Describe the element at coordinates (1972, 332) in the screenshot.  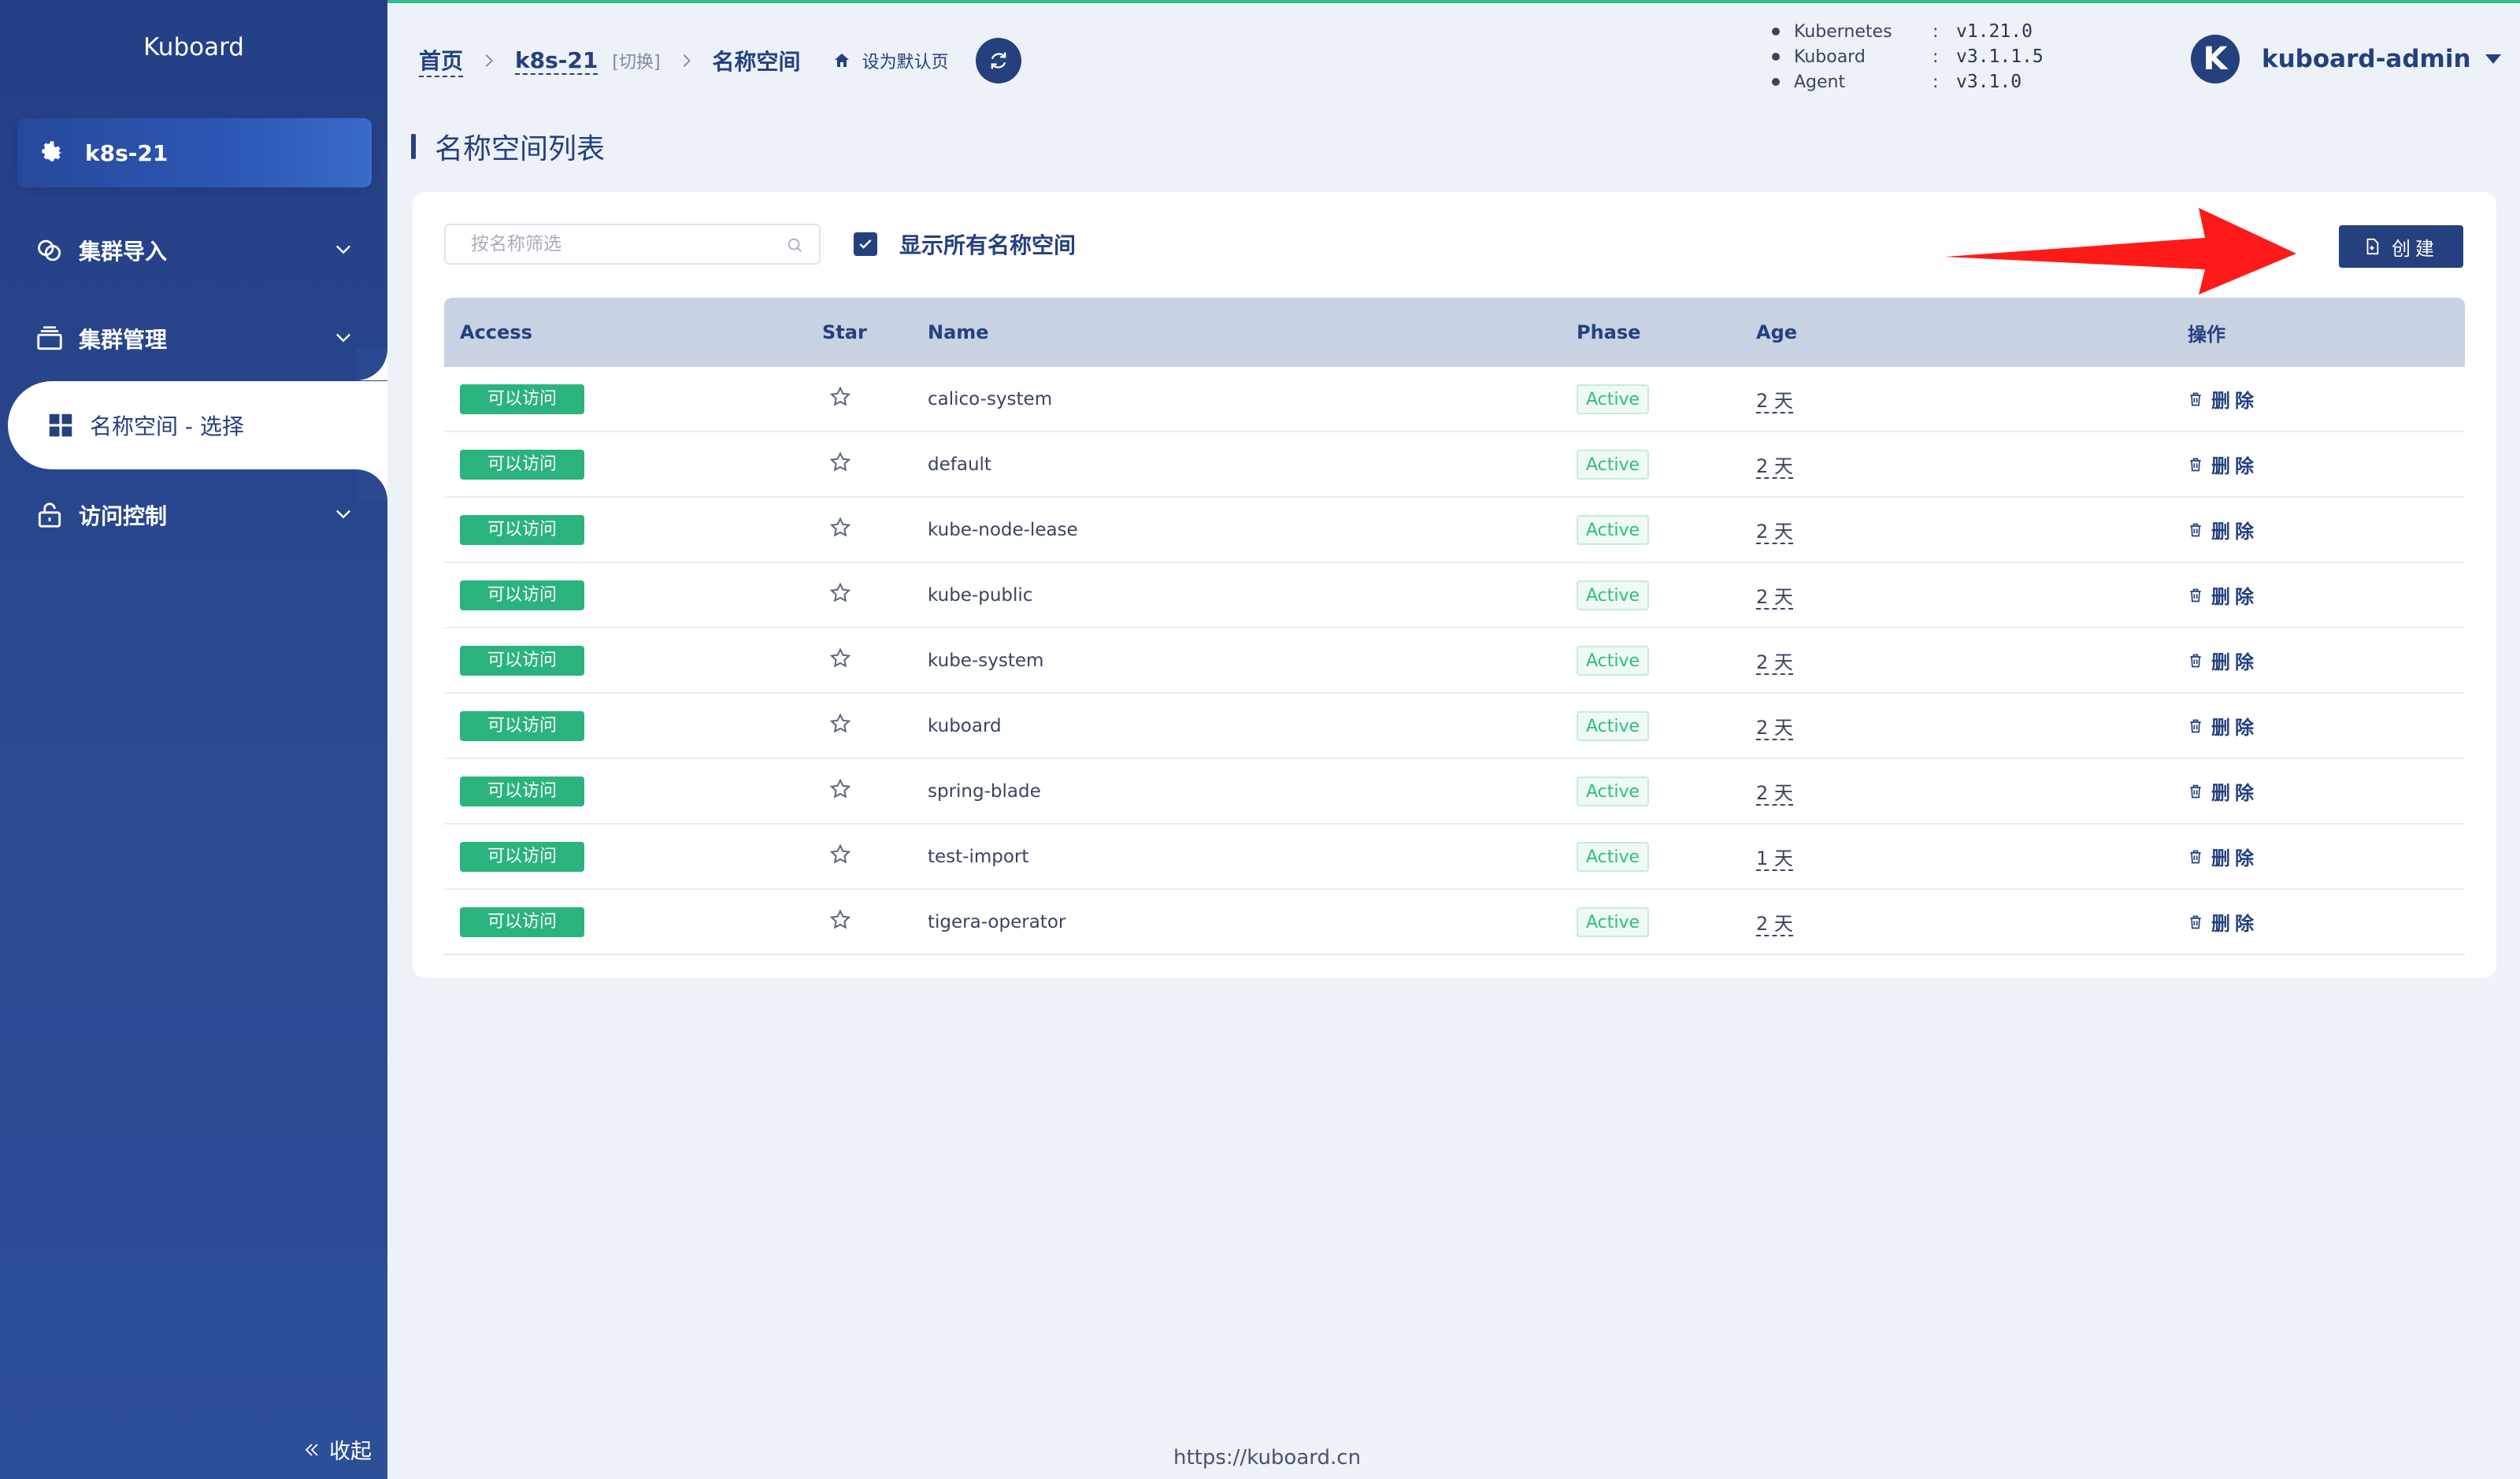
I see `column-header-age: Age` at that location.